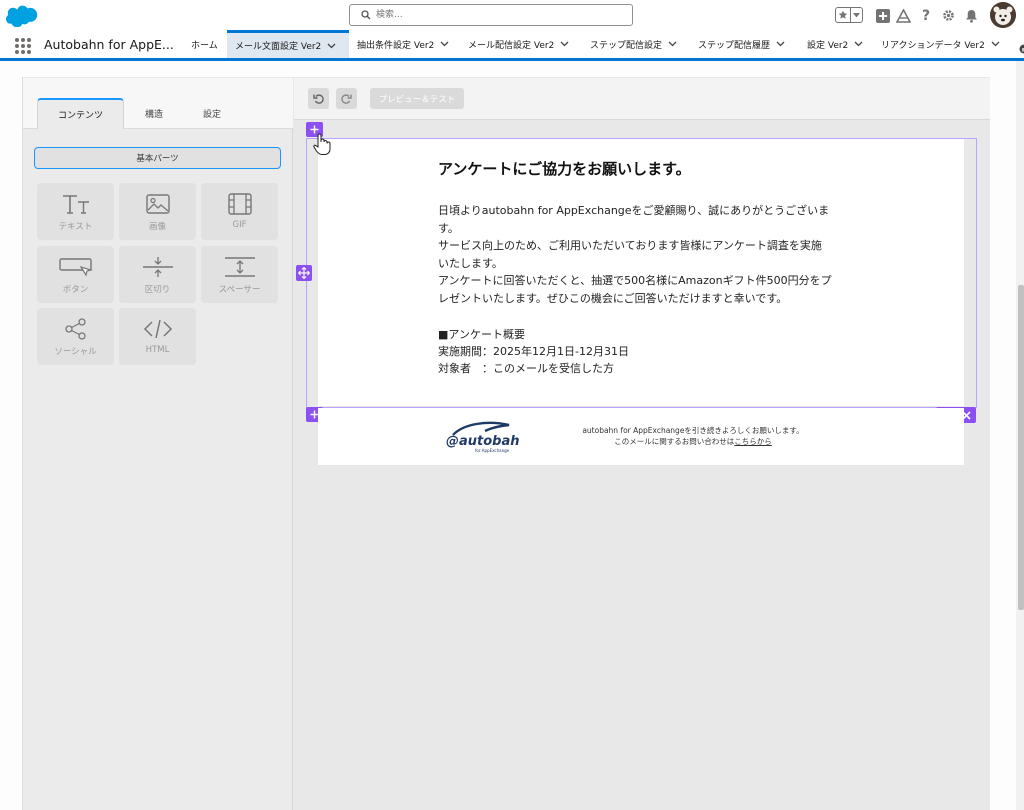 Image resolution: width=1024 pixels, height=810 pixels. What do you see at coordinates (501, 15) in the screenshot?
I see `search-input` at bounding box center [501, 15].